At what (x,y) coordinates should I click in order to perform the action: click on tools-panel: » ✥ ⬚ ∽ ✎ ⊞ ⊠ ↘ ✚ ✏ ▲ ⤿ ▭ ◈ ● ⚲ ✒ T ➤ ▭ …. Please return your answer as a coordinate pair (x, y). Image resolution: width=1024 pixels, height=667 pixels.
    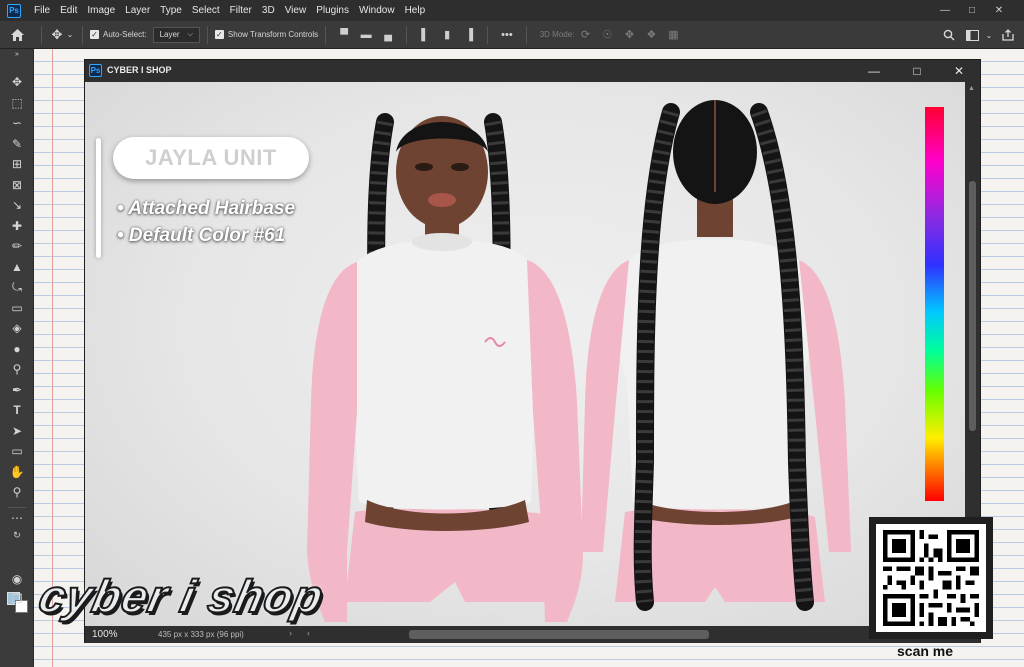
    Looking at the image, I should click on (17, 358).